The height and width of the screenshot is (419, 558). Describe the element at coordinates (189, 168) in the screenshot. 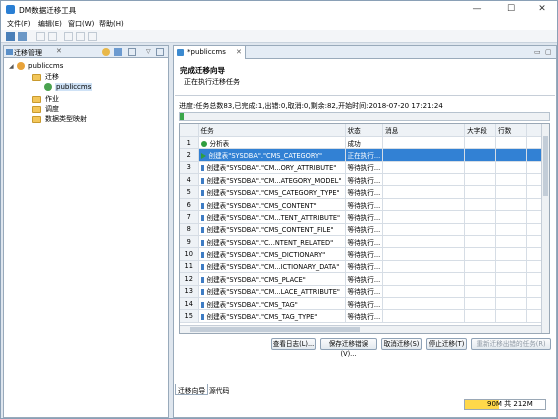

I see `row-number: 3` at that location.